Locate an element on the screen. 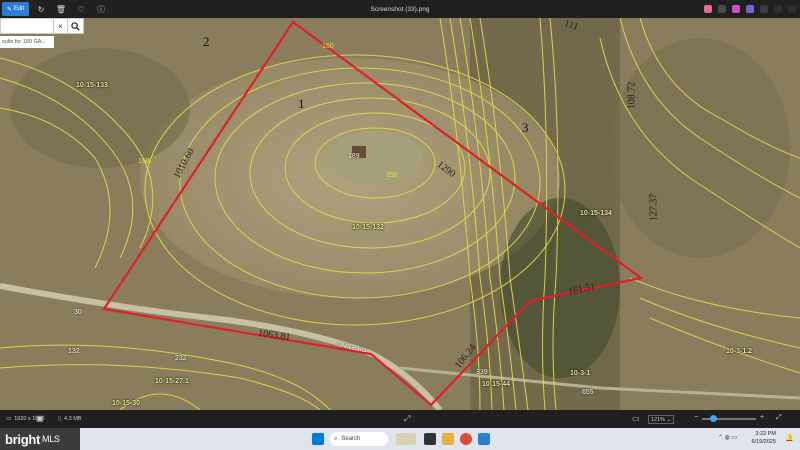 Image resolution: width=800 pixels, height=450 pixels. search-button is located at coordinates (76, 26).